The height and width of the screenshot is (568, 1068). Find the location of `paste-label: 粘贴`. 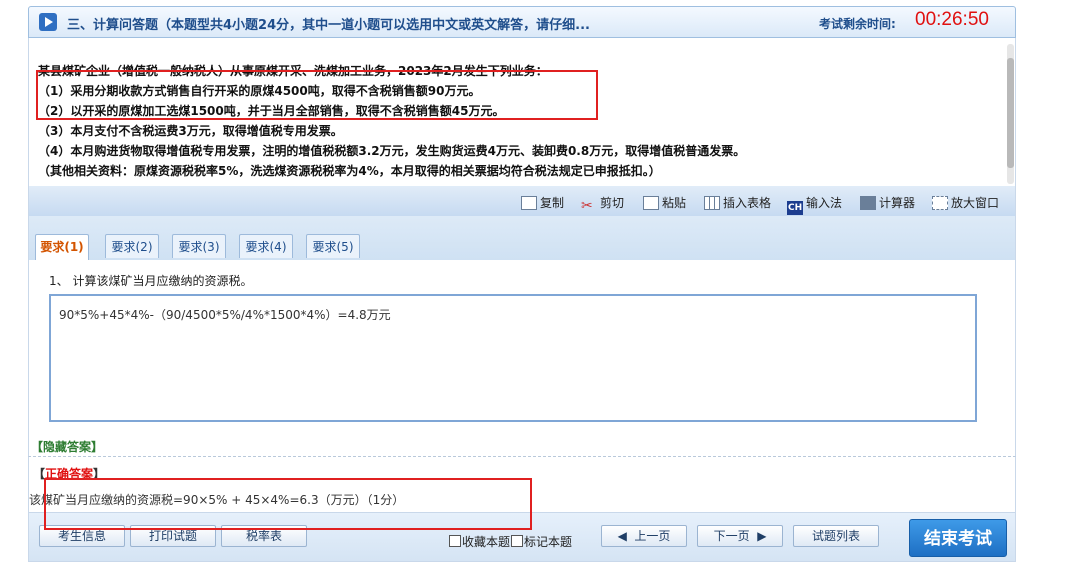

paste-label: 粘贴 is located at coordinates (674, 203).